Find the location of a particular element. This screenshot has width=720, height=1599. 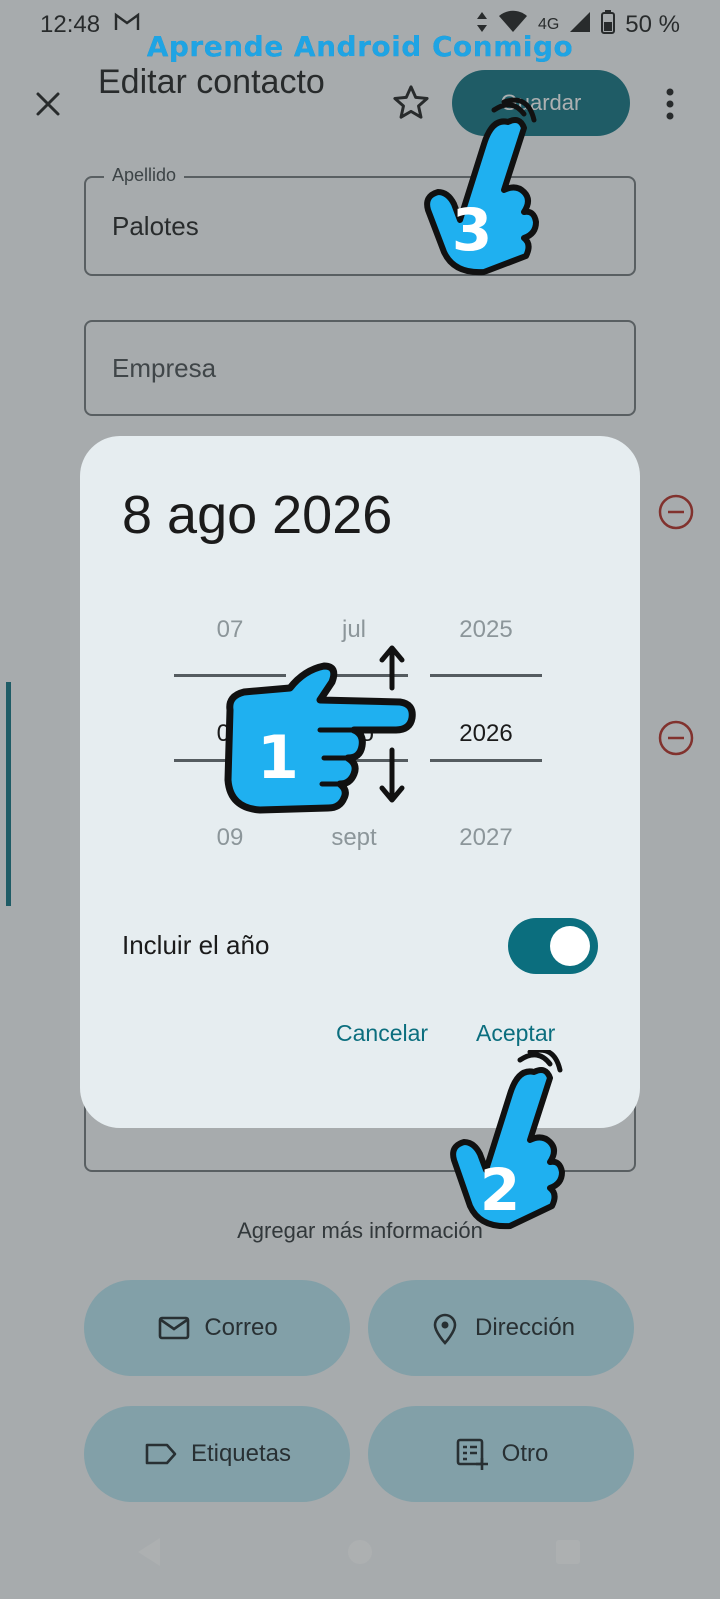

switch-knob is located at coordinates (570, 946).